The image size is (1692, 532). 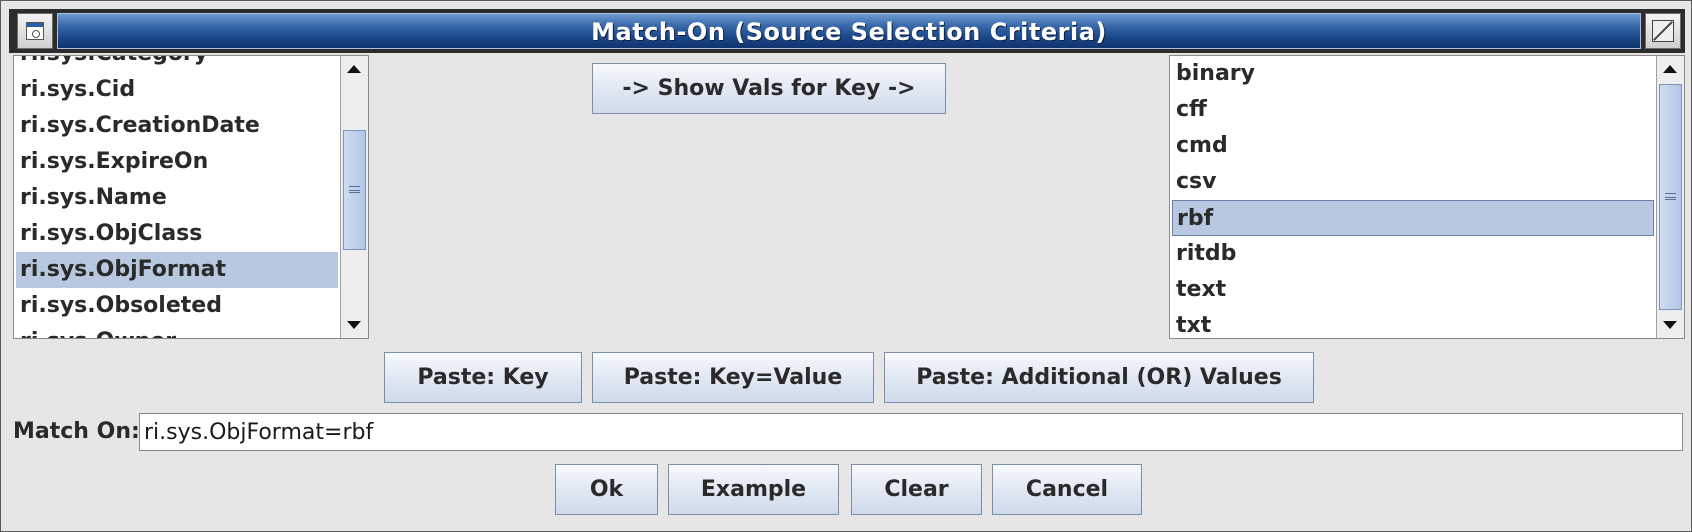 What do you see at coordinates (769, 88) in the screenshot?
I see `show-vals-button: -> Show Vals for Key ->` at bounding box center [769, 88].